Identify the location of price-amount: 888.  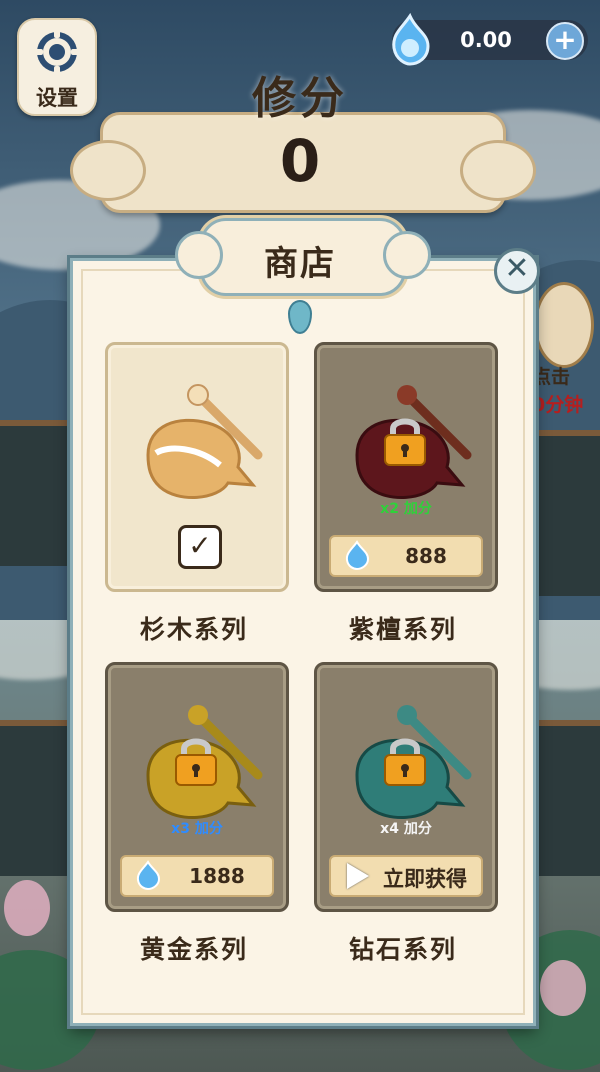
(426, 556).